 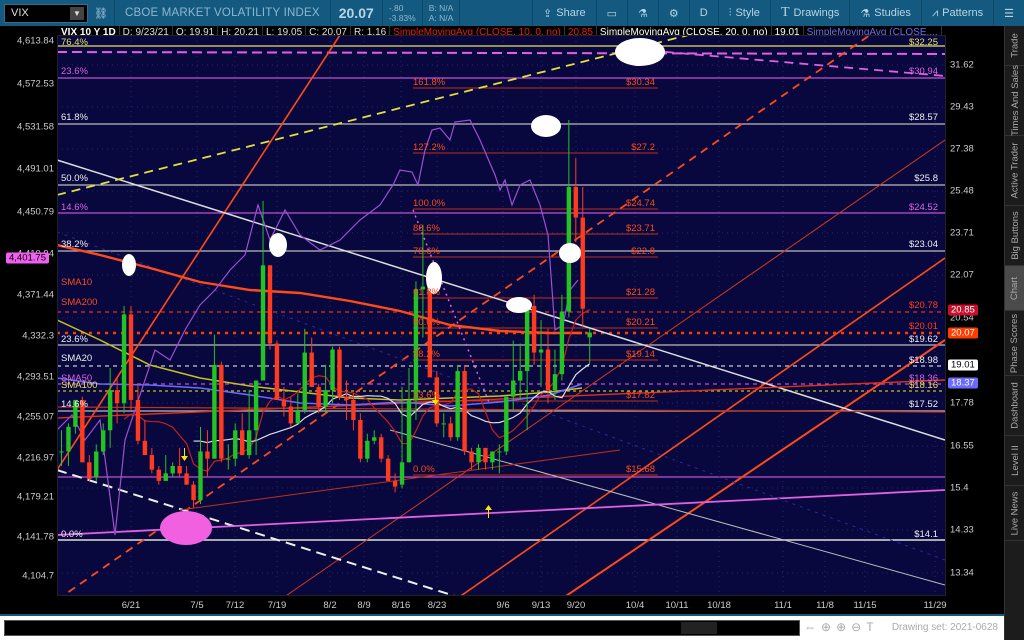 What do you see at coordinates (402, 18) in the screenshot?
I see `pct-change: -3.83%` at bounding box center [402, 18].